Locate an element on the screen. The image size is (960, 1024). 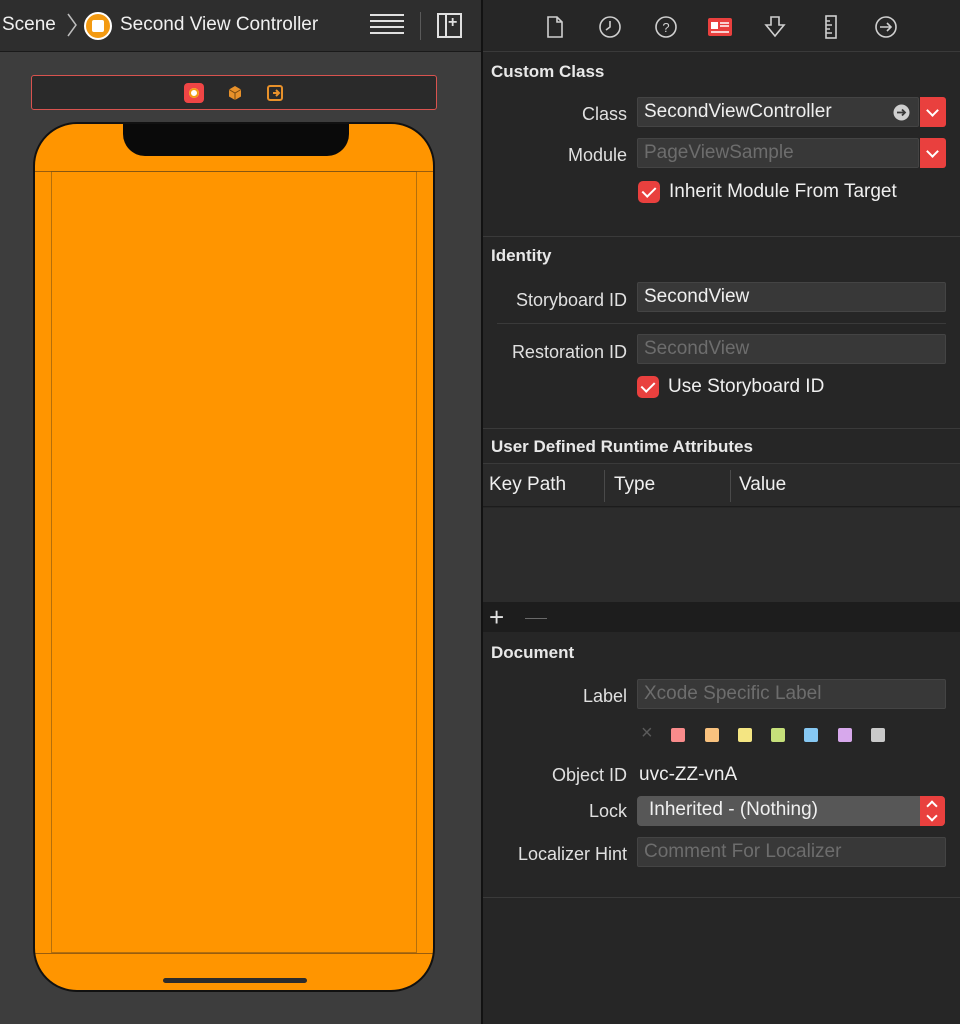
module-label: Module is located at coordinates (597, 155).